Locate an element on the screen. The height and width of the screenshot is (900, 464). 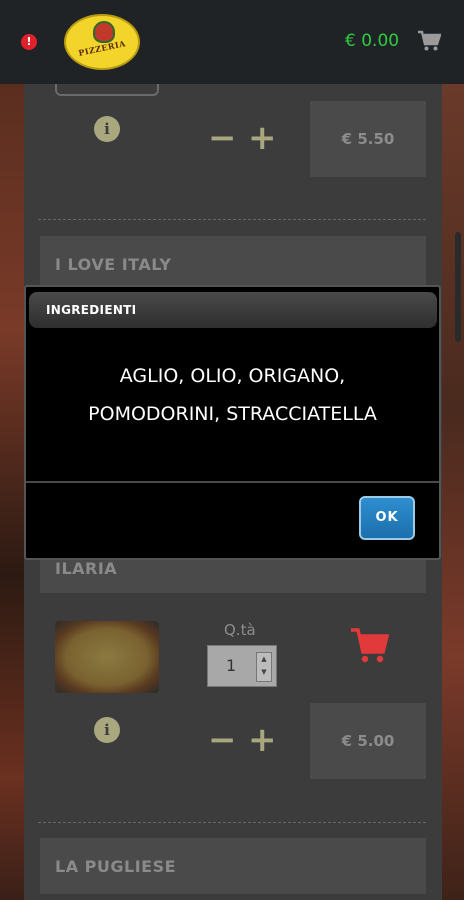
quantity-value: 1 is located at coordinates (231, 665).